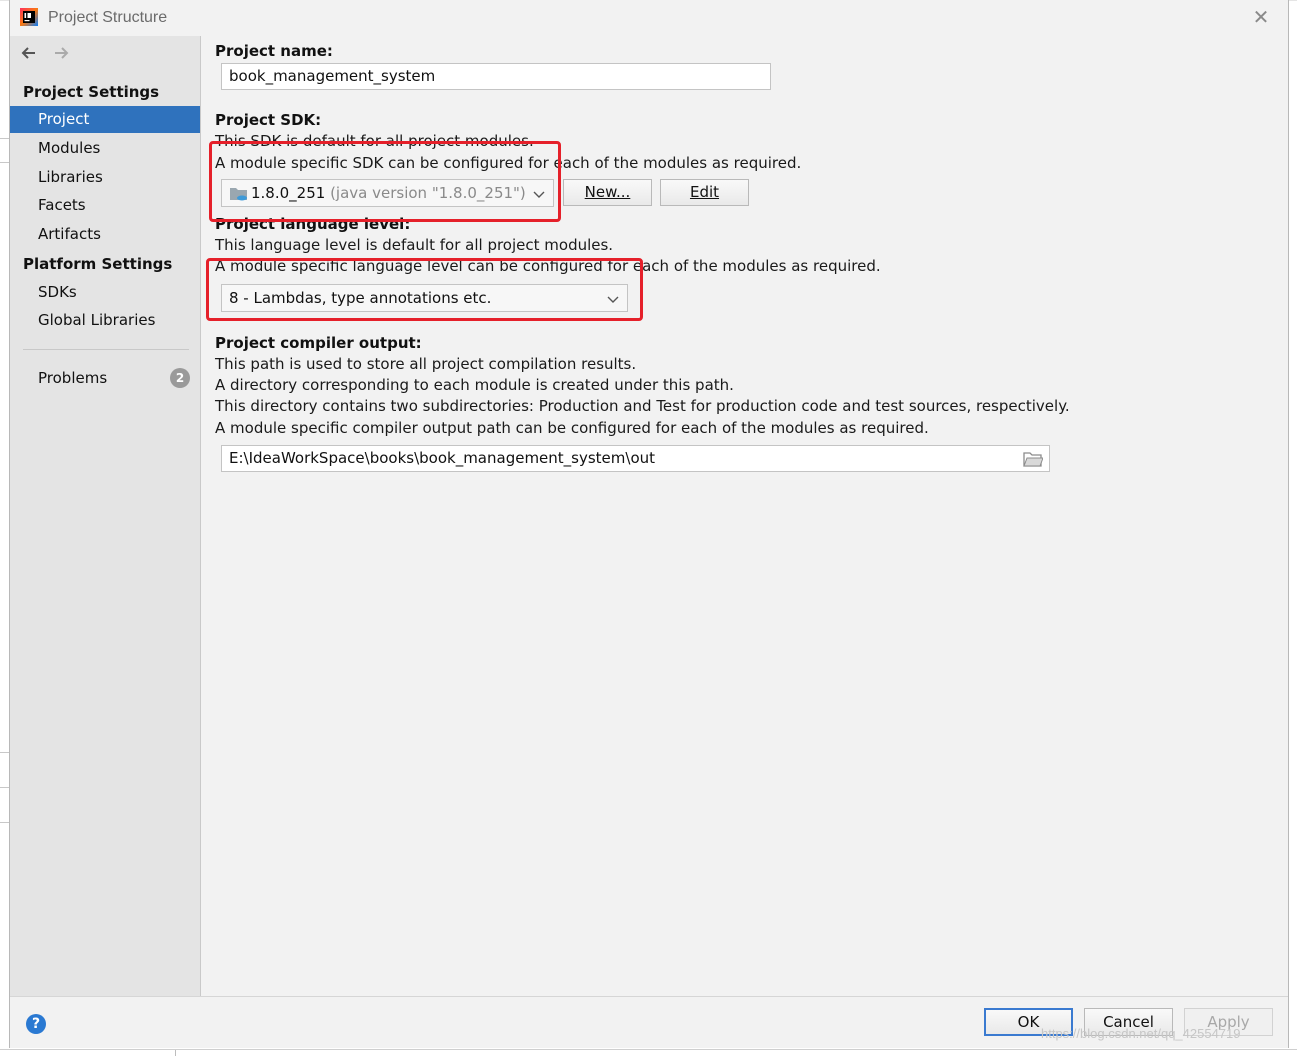 This screenshot has height=1056, width=1297. What do you see at coordinates (108, 17) in the screenshot?
I see `dialog-title: Project Structure` at bounding box center [108, 17].